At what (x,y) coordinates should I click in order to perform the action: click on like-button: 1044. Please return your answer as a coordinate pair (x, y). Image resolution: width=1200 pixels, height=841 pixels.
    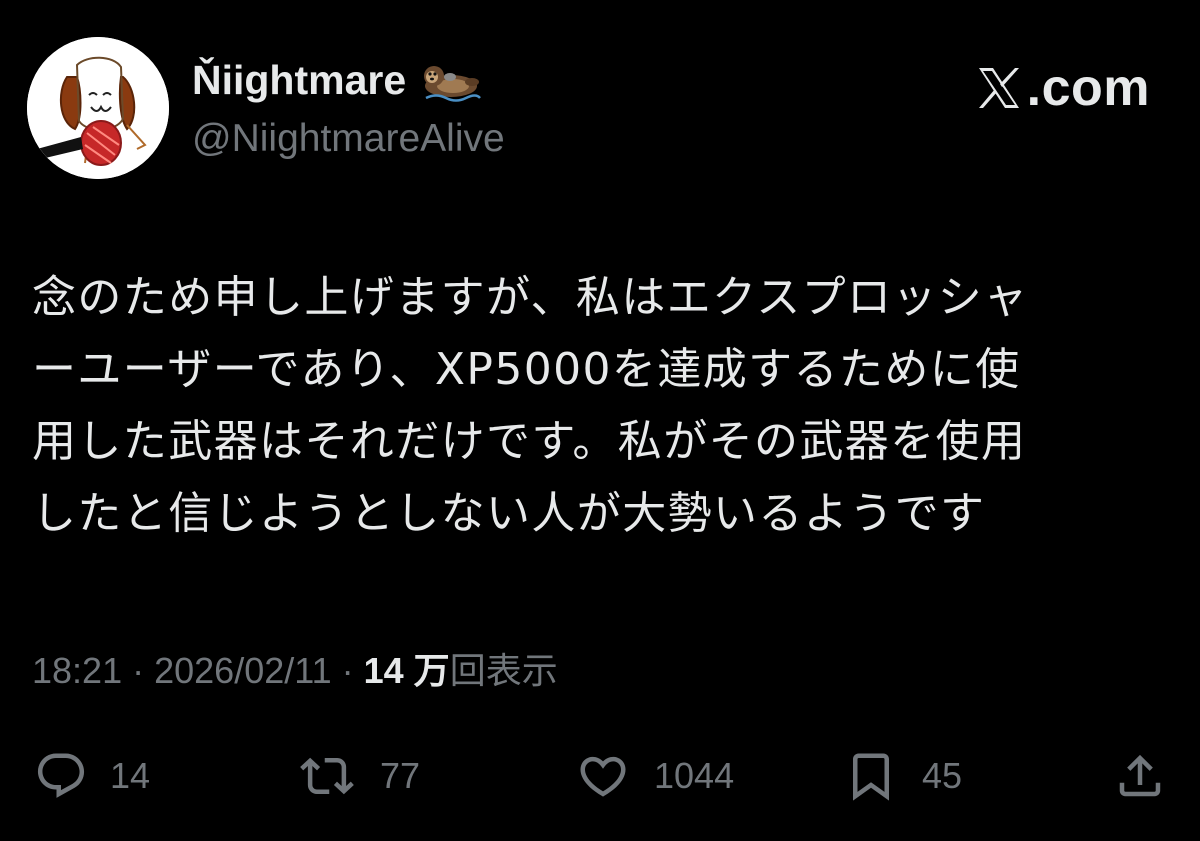
    Looking at the image, I should click on (654, 776).